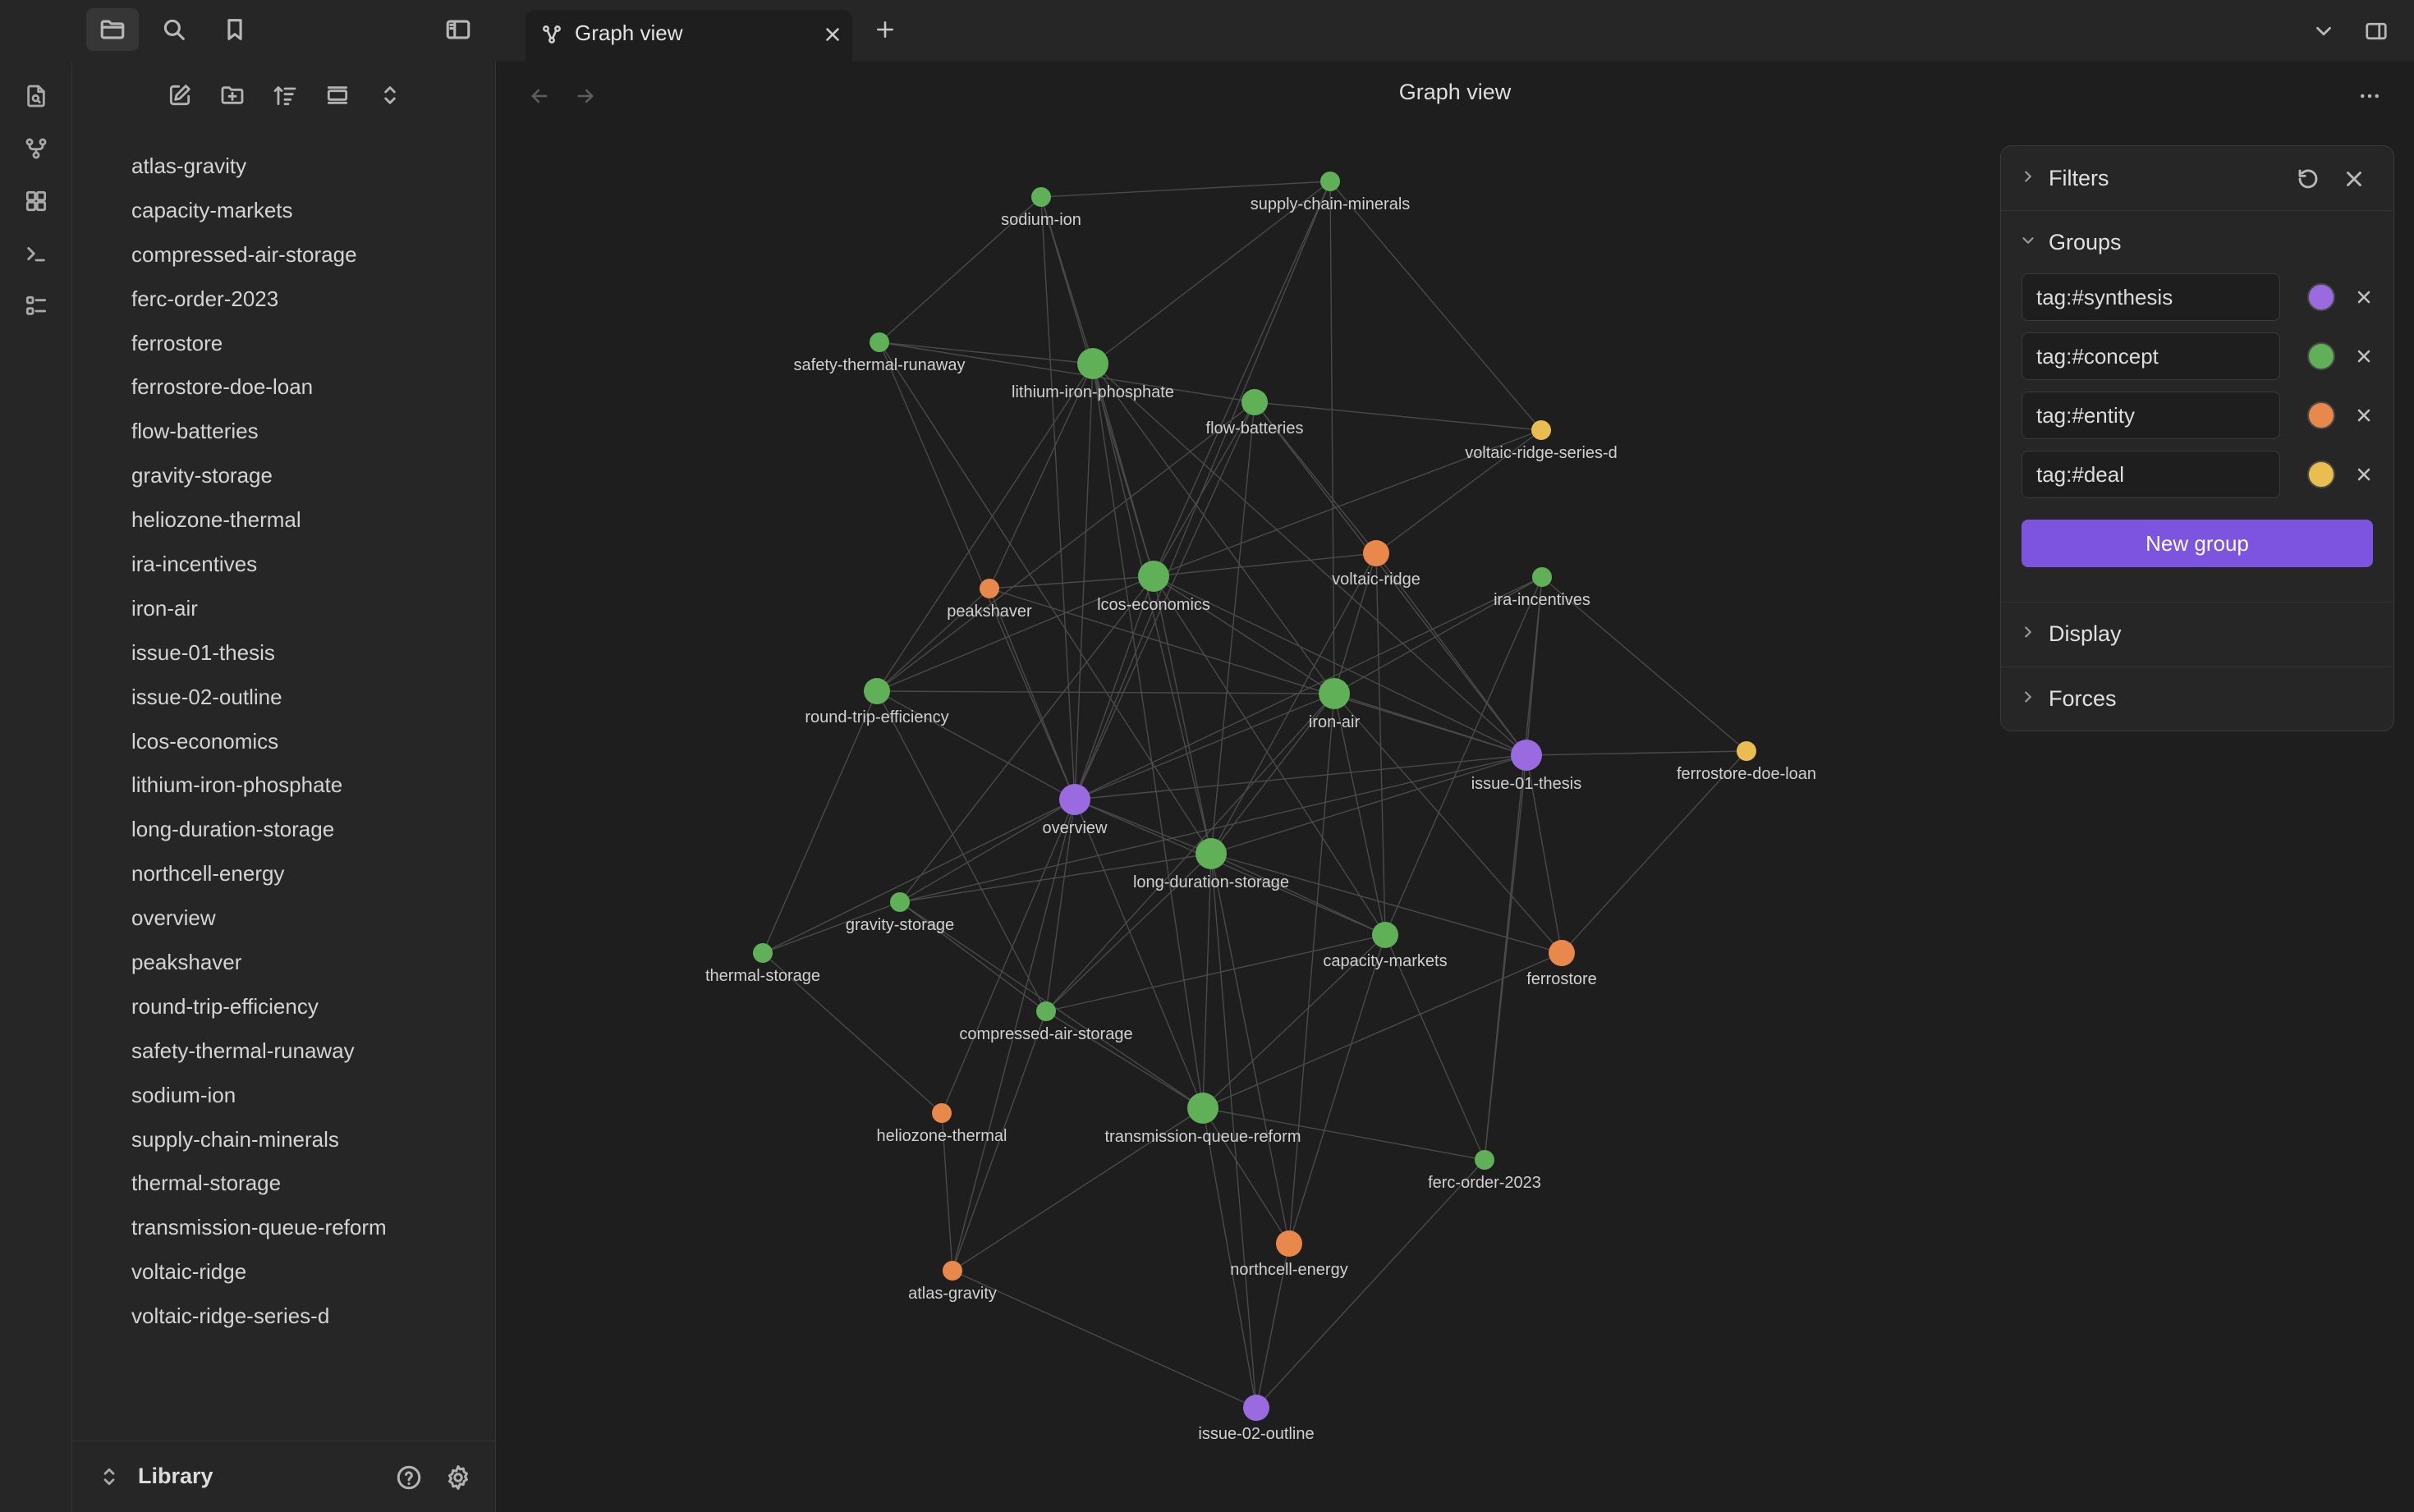  Describe the element at coordinates (337, 95) in the screenshot. I see `auto-reveal-button` at that location.